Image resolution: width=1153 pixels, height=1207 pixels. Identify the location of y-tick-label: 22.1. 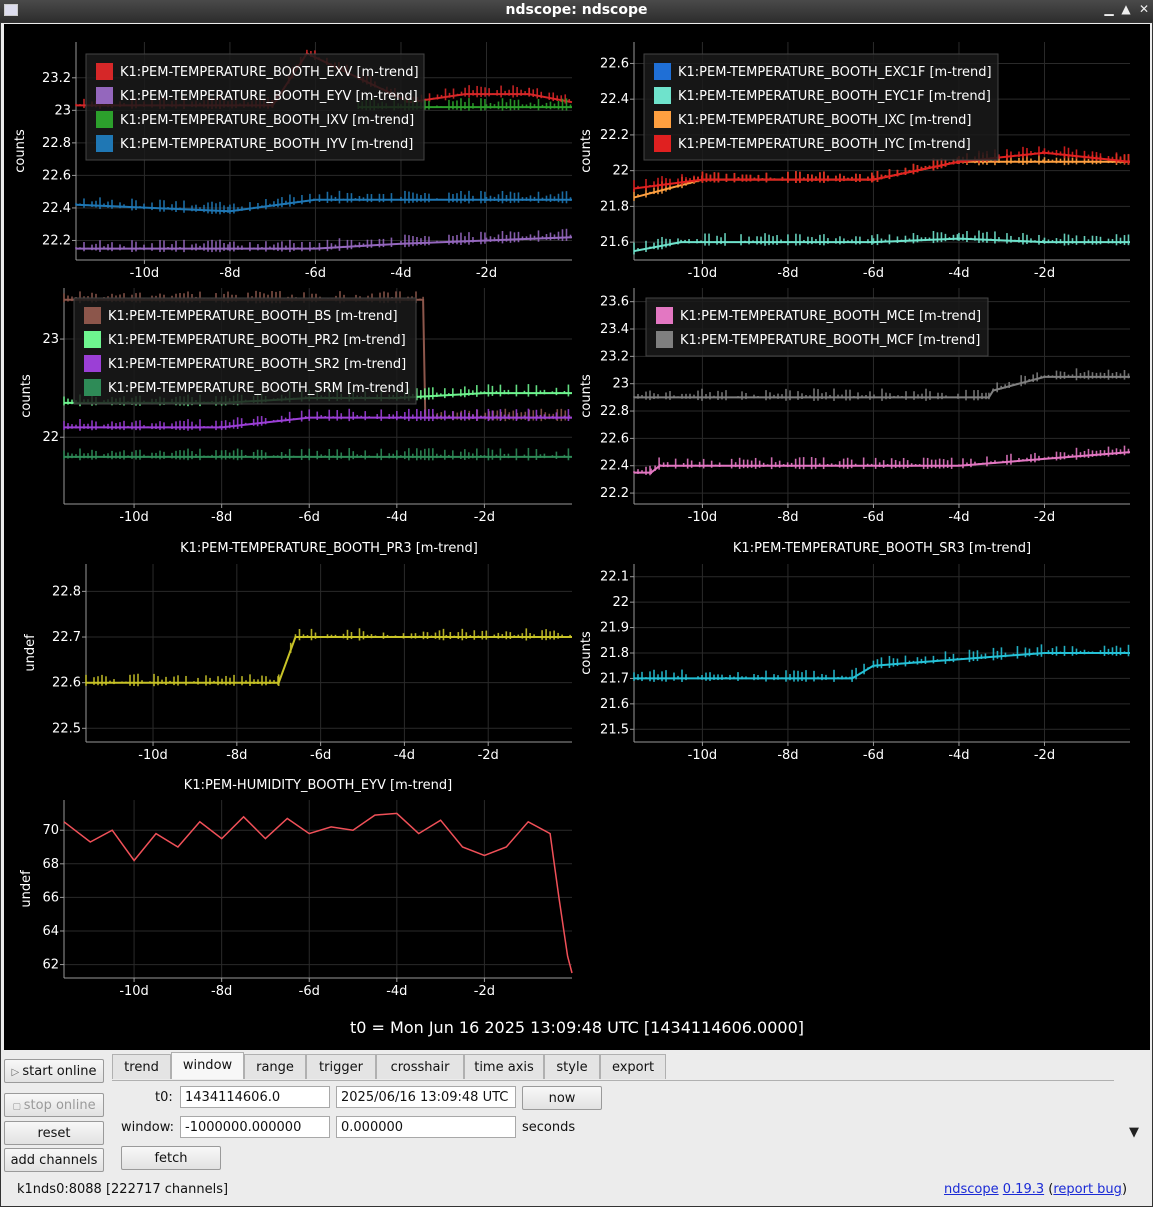
(614, 577).